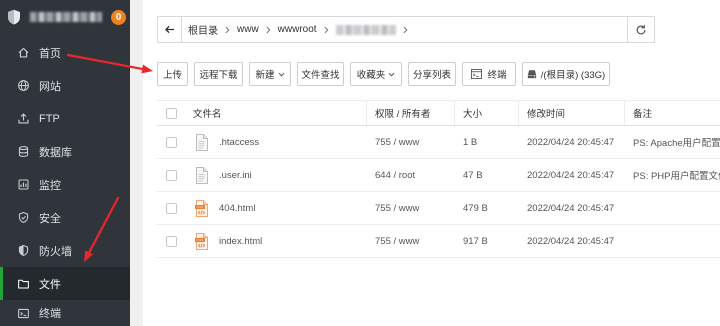 The height and width of the screenshot is (326, 720). Describe the element at coordinates (276, 142) in the screenshot. I see `file-name-cell: .htaccess` at that location.